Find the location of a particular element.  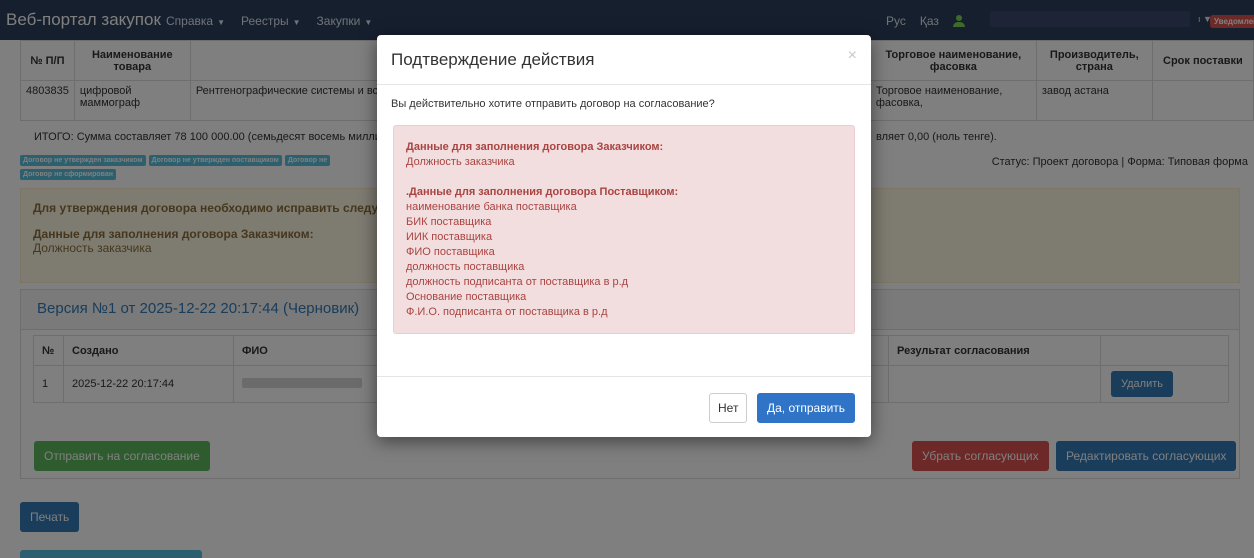

dialog-header: Подтверждение действия × is located at coordinates (624, 60).